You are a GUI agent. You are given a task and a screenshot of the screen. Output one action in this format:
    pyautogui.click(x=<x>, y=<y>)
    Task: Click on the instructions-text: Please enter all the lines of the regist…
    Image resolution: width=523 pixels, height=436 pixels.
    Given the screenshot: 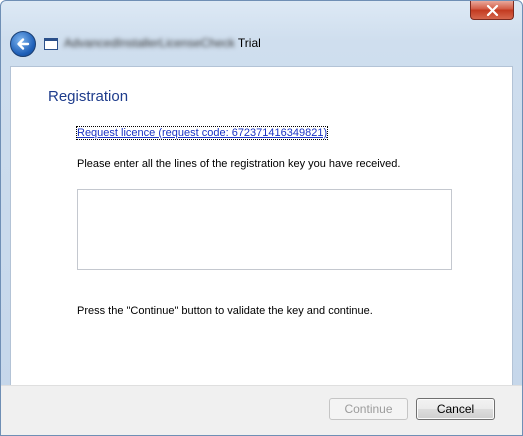 What is the action you would take?
    pyautogui.click(x=239, y=164)
    